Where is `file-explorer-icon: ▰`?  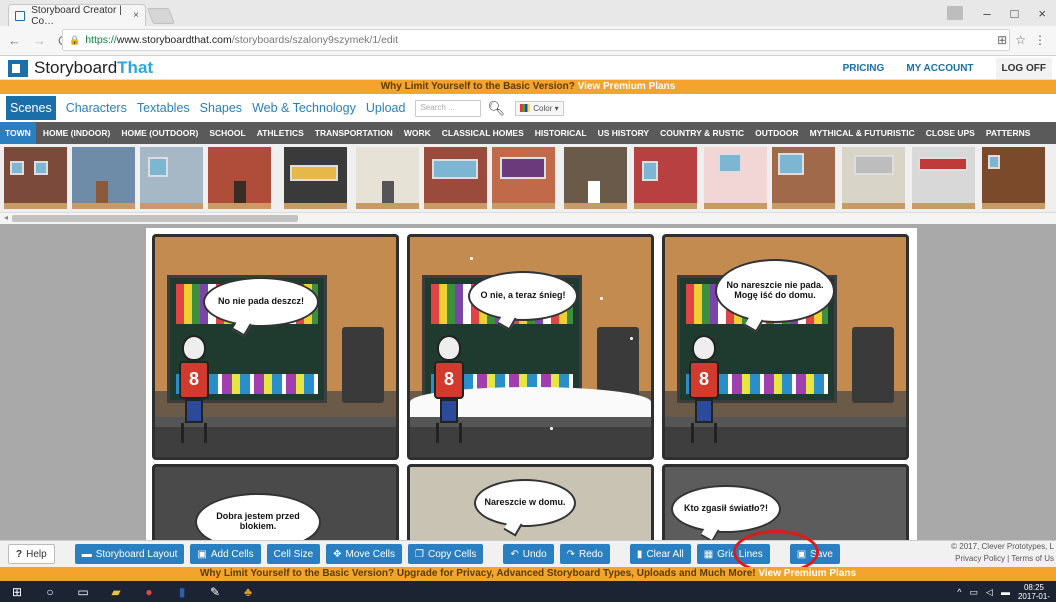
file-explorer-icon: ▰ is located at coordinates (116, 592).